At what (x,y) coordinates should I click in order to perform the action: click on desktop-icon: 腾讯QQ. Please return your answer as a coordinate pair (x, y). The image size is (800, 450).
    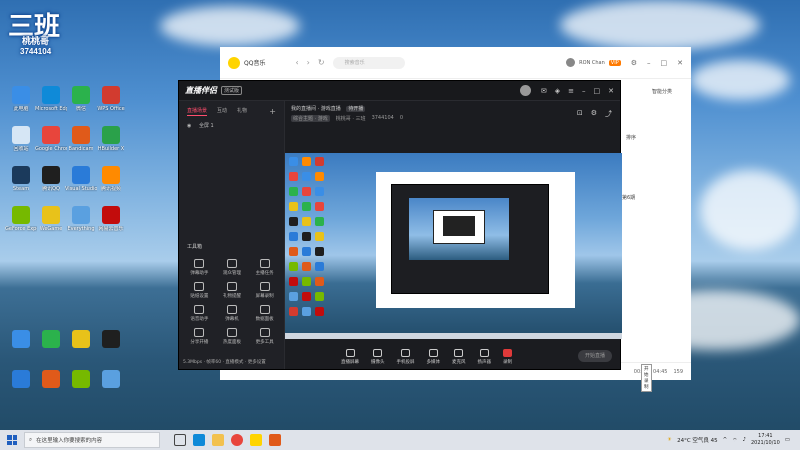
    Looking at the image, I should click on (51, 184).